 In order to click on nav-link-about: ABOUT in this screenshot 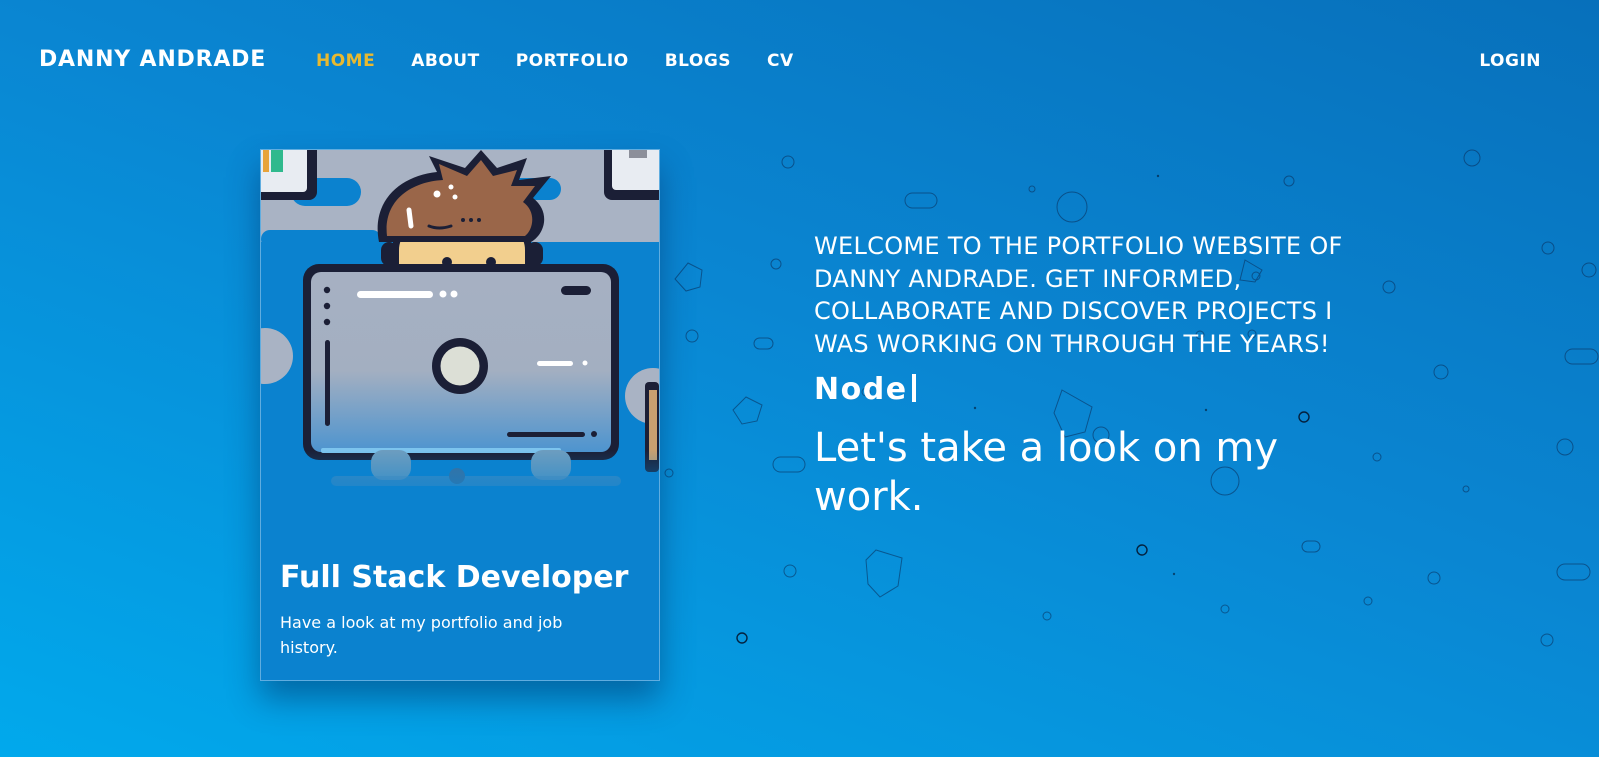, I will do `click(445, 61)`.